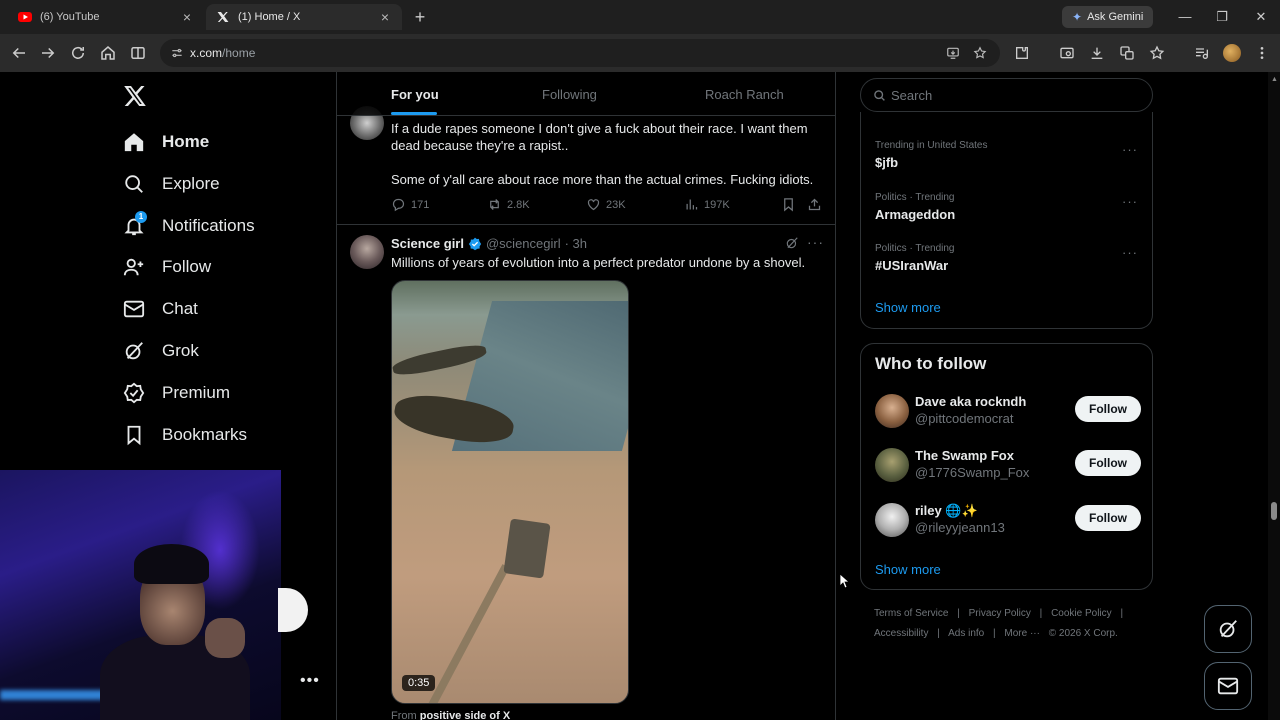 The height and width of the screenshot is (720, 1280). What do you see at coordinates (1022, 53) in the screenshot?
I see `extensions-icon` at bounding box center [1022, 53].